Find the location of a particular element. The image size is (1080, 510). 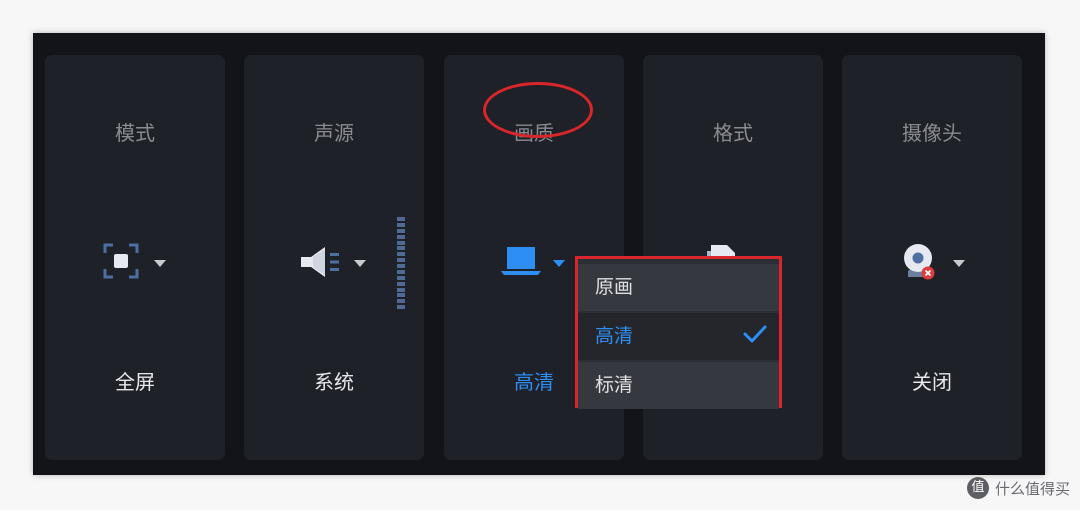

camera-card: 摄像头 关闭 is located at coordinates (932, 257).